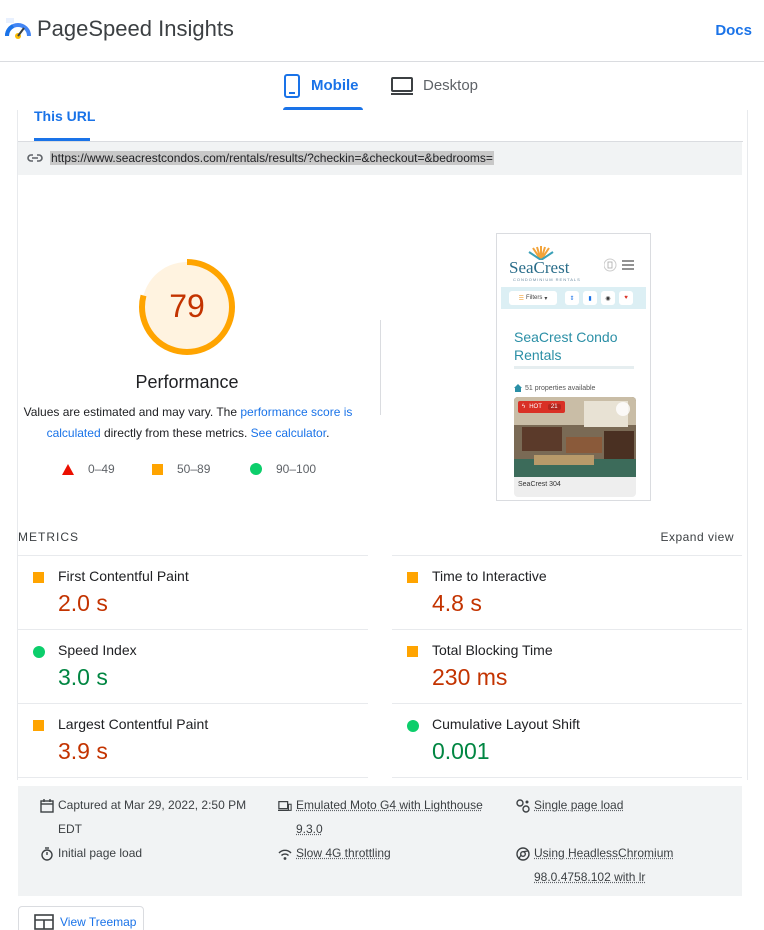  What do you see at coordinates (285, 806) in the screenshot?
I see `devices-icon` at bounding box center [285, 806].